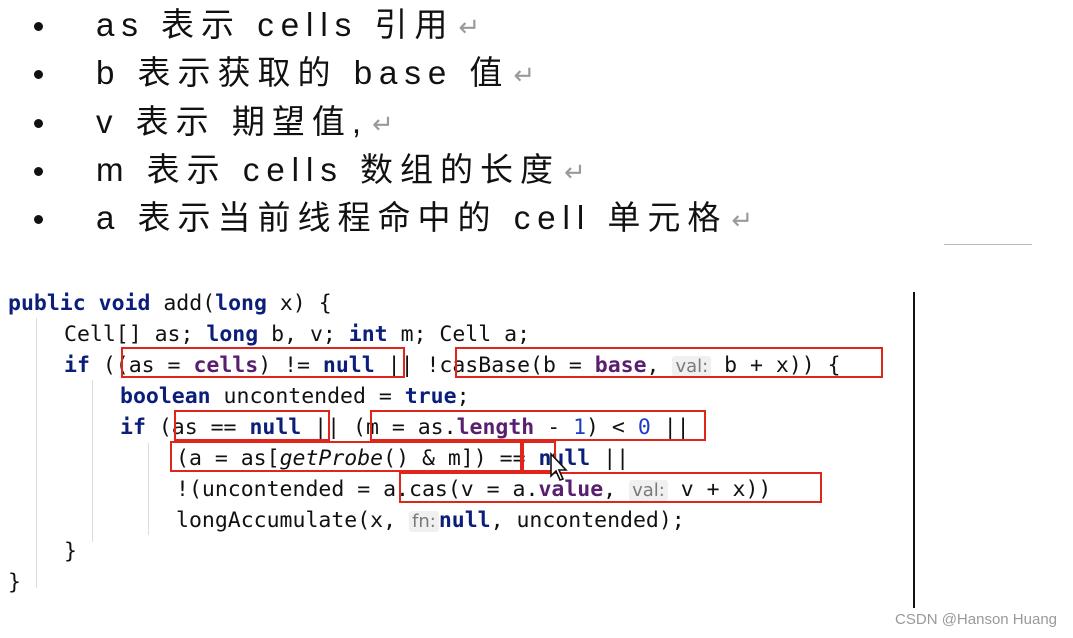 This screenshot has height=638, width=1073. What do you see at coordinates (252, 425) in the screenshot?
I see `highlight-box-as-null` at bounding box center [252, 425].